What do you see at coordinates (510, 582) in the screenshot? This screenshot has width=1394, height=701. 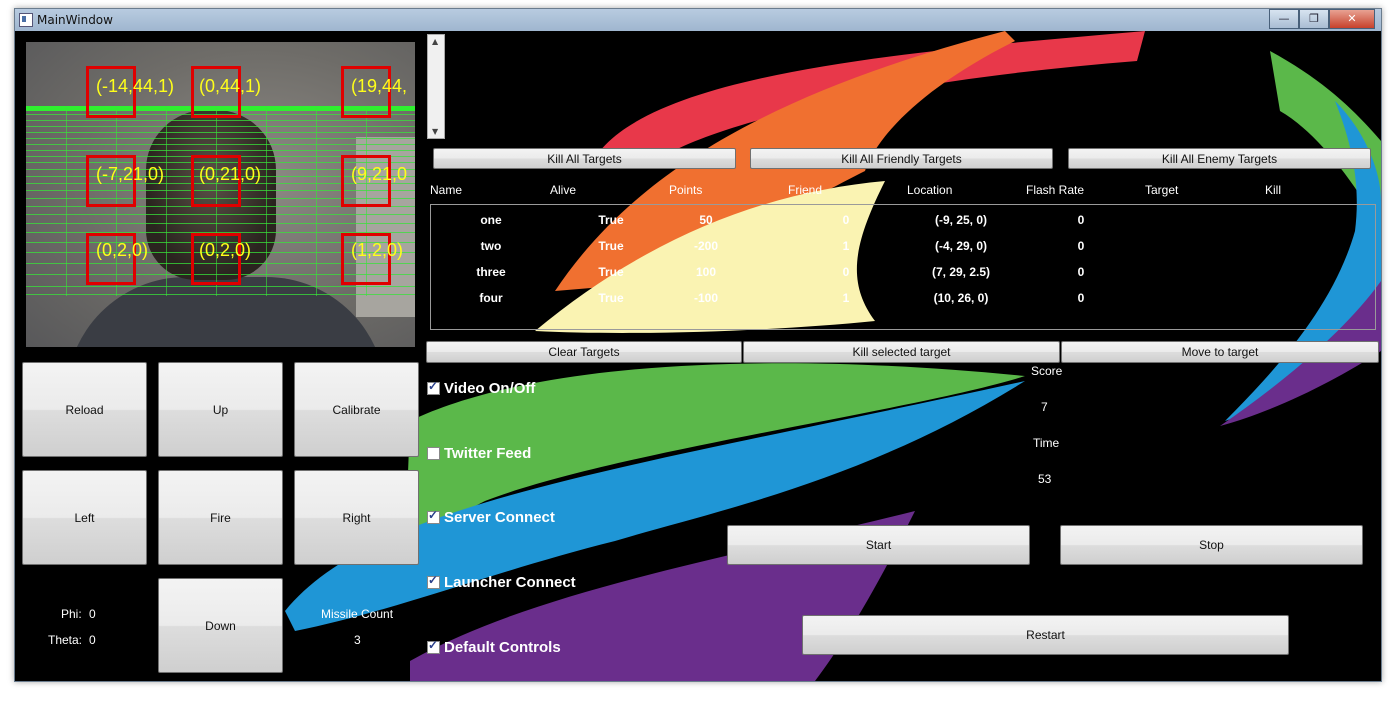 I see `checkbox-label: Launcher Connect` at bounding box center [510, 582].